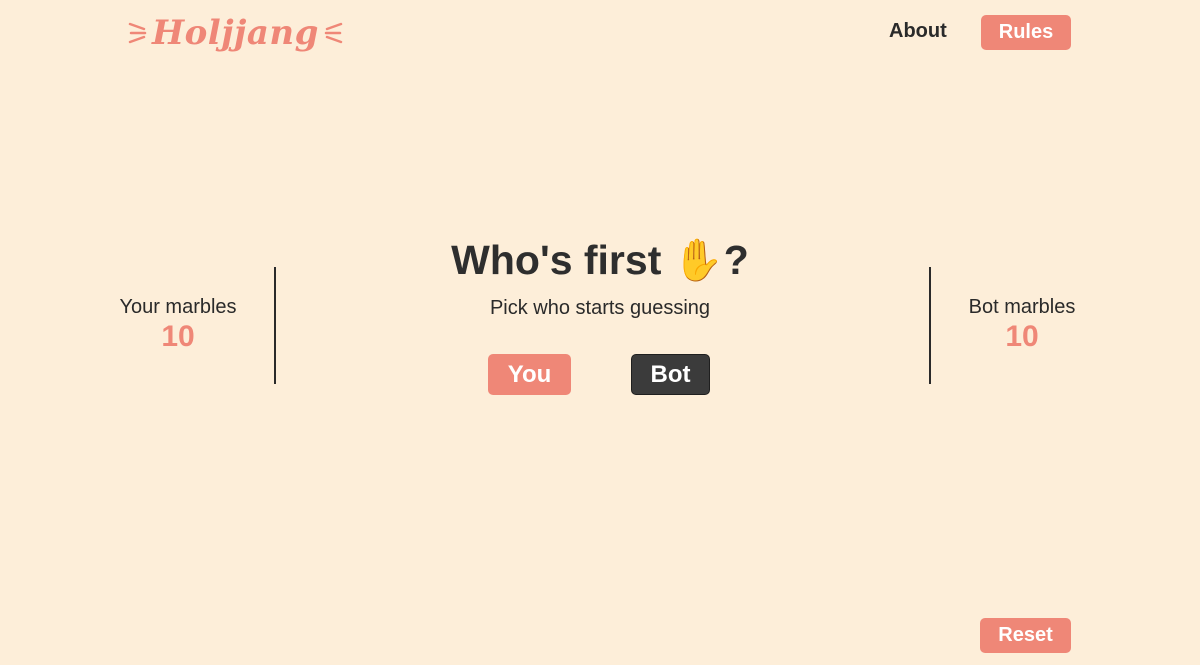  Describe the element at coordinates (918, 31) in the screenshot. I see `nav-about-link: About` at that location.